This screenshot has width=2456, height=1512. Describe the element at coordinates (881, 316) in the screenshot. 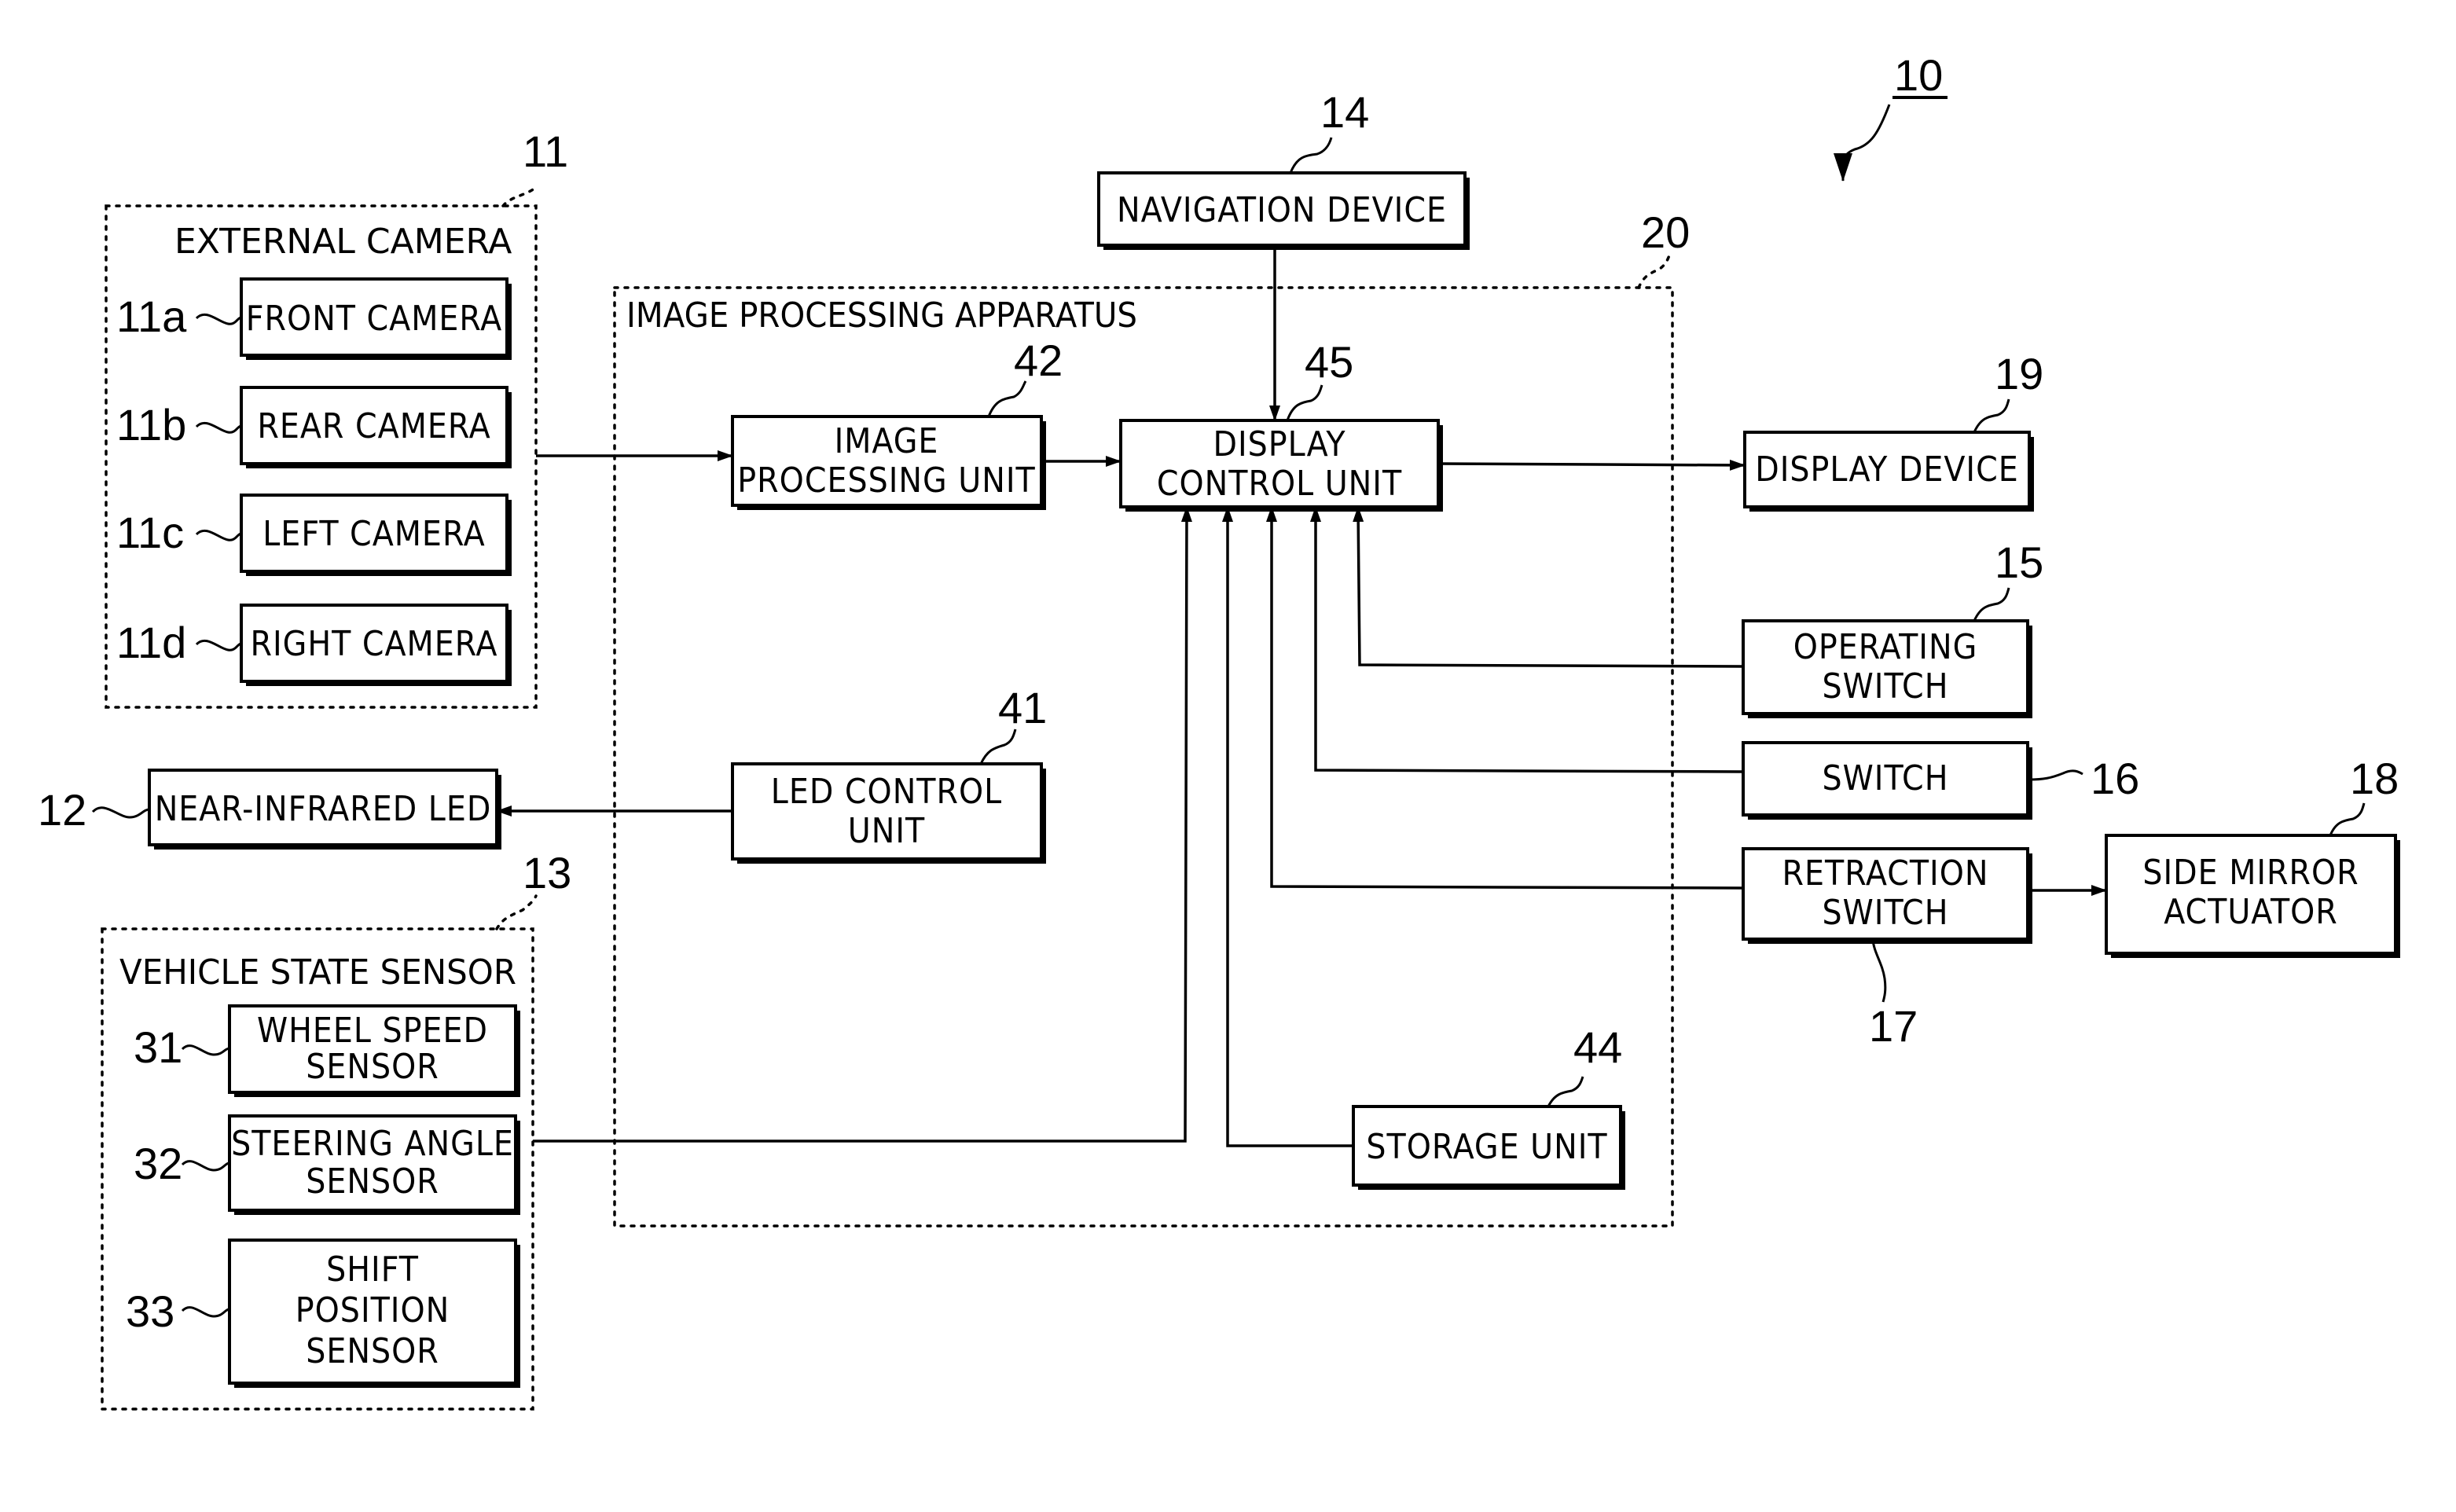

I see `image-processing-apparatus-title: IMAGE PROCESSING APPARATUS` at that location.